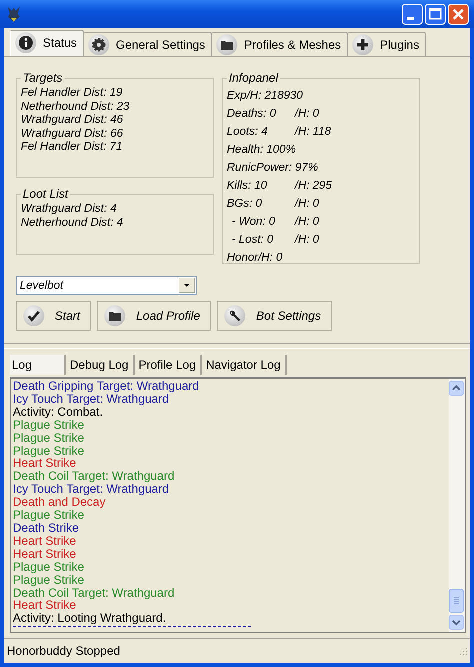 The height and width of the screenshot is (667, 474). Describe the element at coordinates (154, 316) in the screenshot. I see `action-button: Load Profile` at that location.